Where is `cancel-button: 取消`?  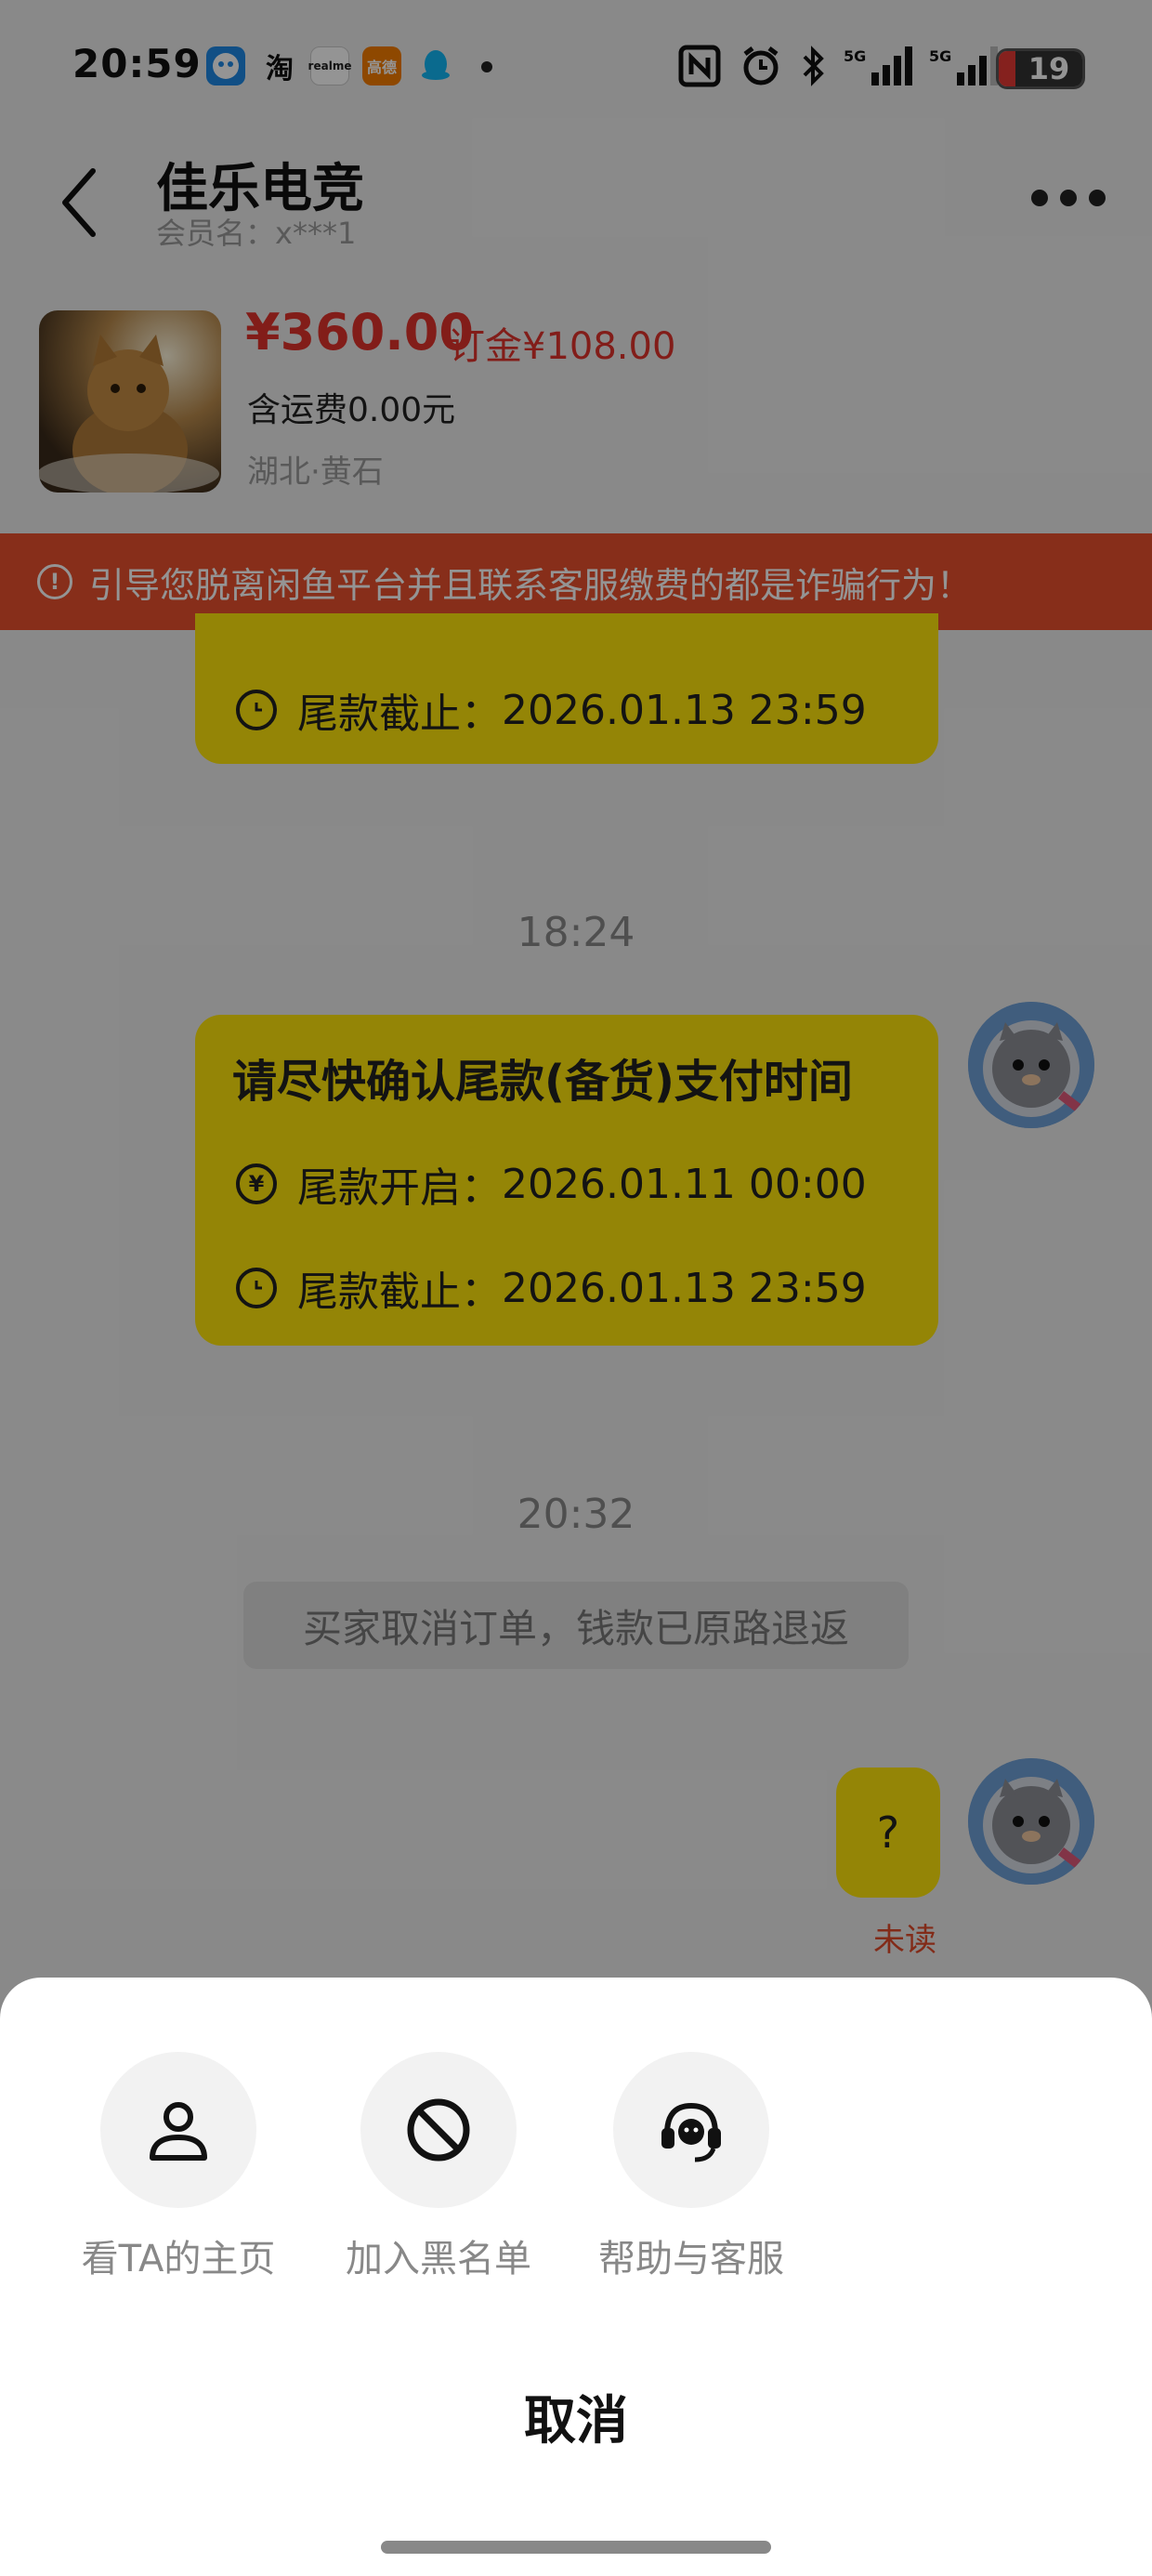
cancel-button: 取消 is located at coordinates (576, 2416).